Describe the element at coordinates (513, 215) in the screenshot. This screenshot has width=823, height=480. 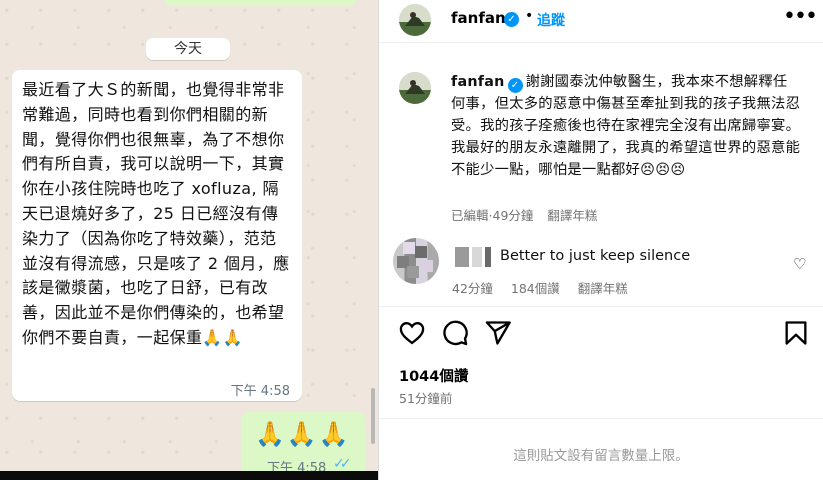
I see `caption-time: 49分鐘` at that location.